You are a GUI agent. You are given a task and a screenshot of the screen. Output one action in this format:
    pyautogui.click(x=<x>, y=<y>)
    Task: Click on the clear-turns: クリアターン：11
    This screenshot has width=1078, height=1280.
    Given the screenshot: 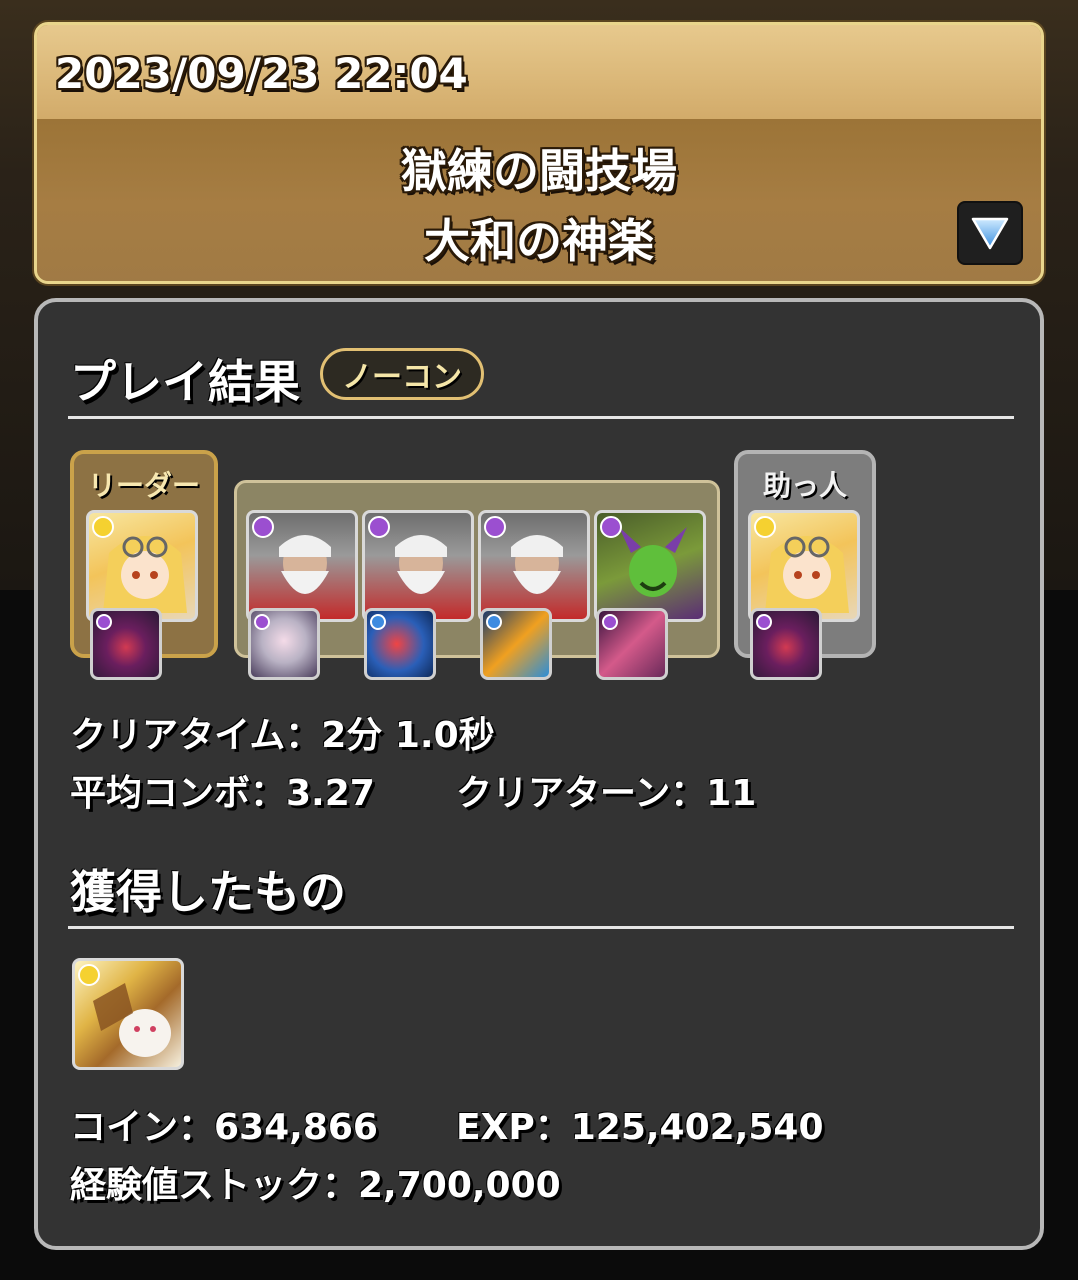 What is the action you would take?
    pyautogui.click(x=606, y=793)
    